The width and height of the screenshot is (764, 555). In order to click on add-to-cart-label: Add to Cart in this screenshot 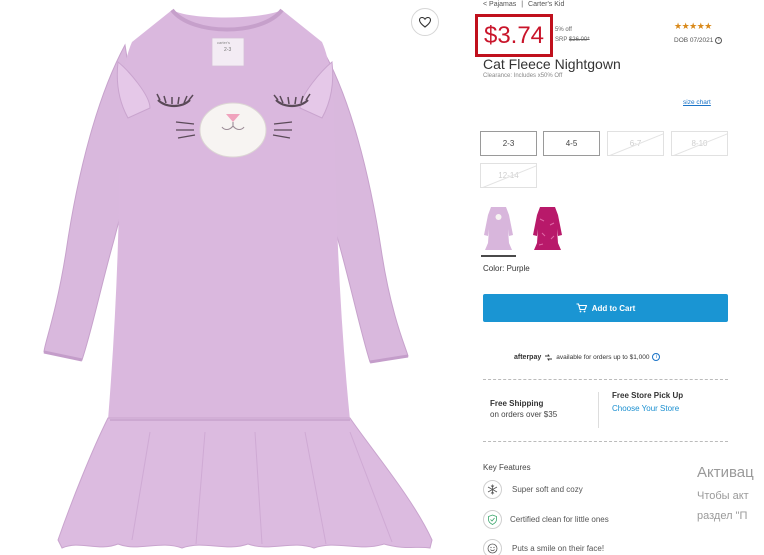, I will do `click(613, 308)`.